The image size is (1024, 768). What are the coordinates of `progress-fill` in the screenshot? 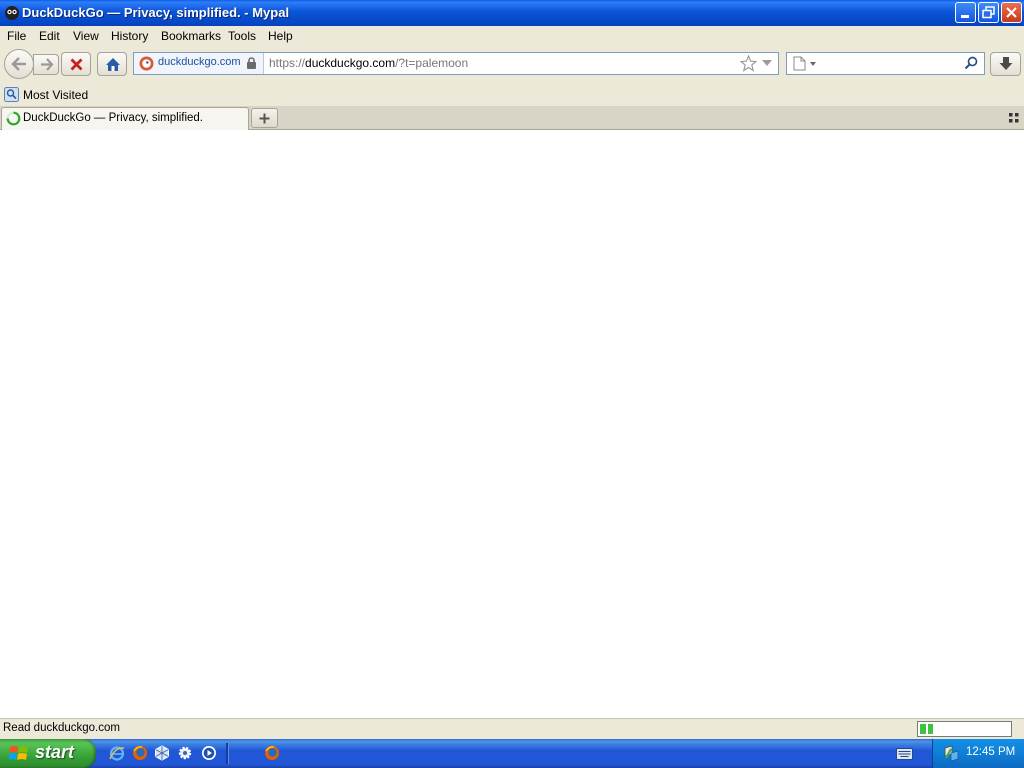 It's located at (926, 729).